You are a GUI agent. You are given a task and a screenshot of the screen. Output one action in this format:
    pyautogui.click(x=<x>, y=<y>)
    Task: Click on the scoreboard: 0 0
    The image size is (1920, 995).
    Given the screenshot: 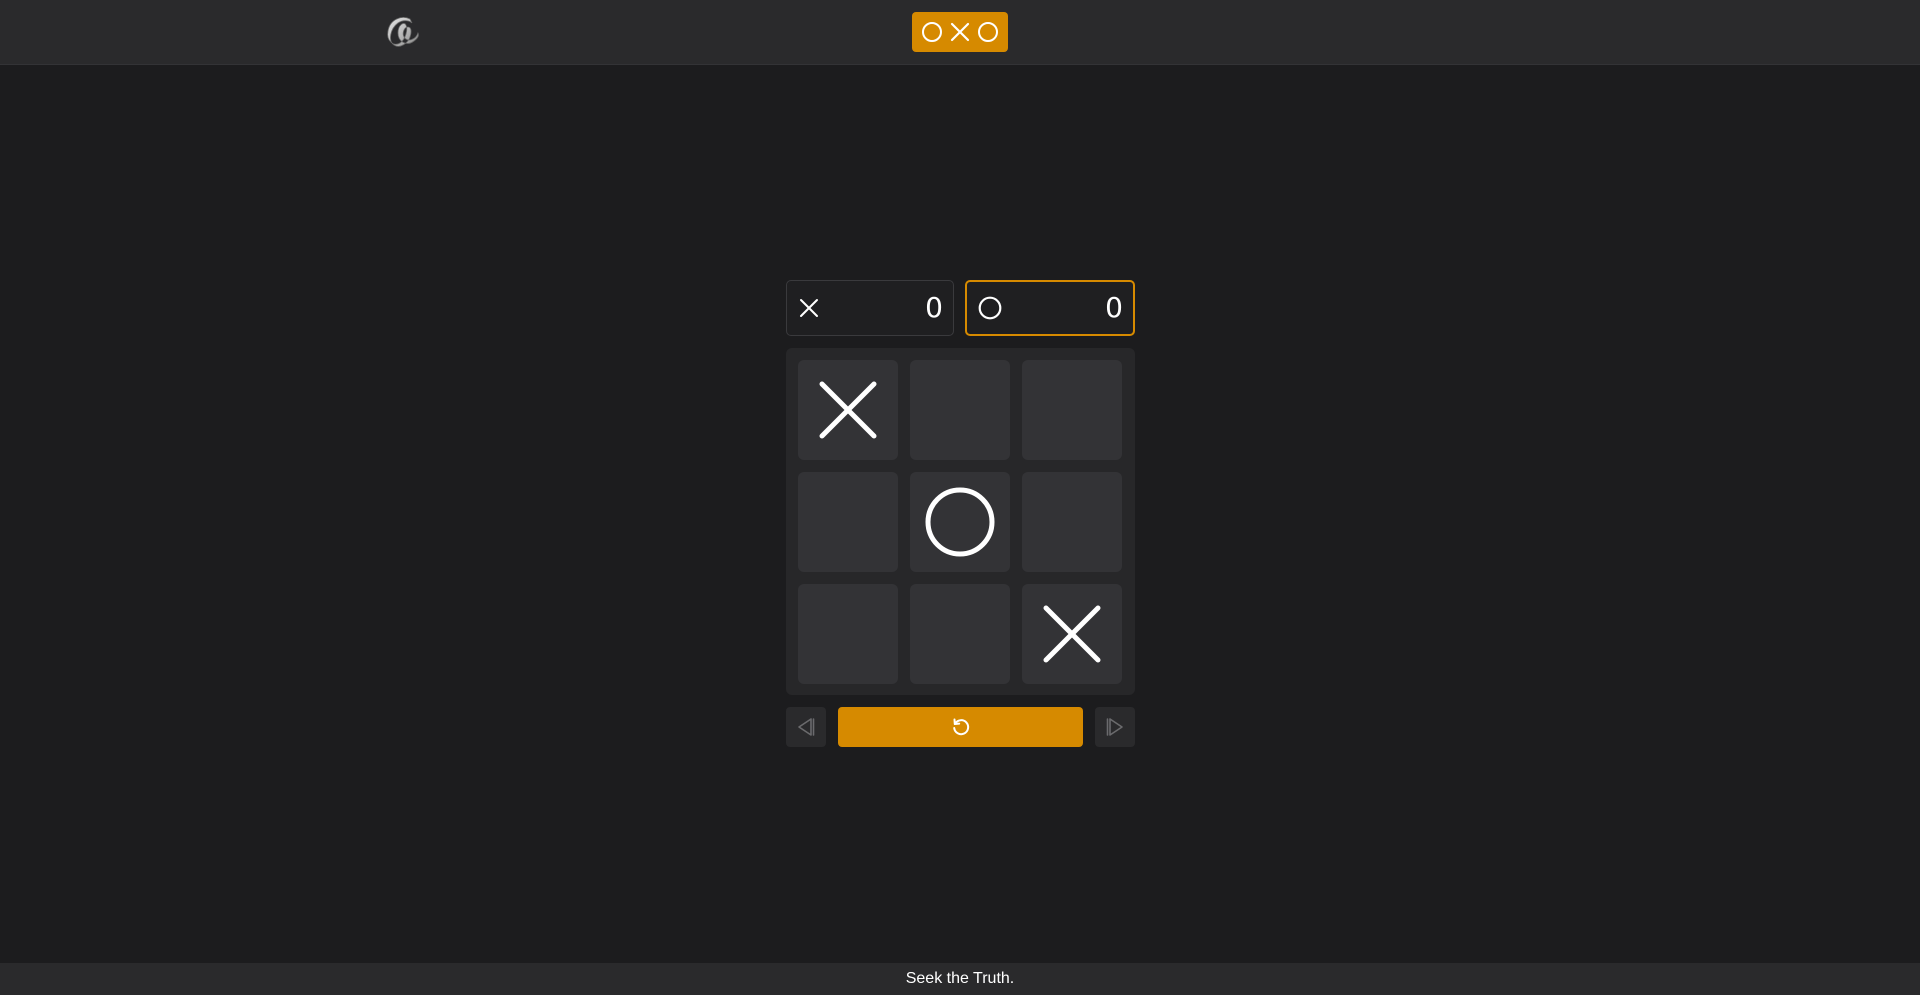 What is the action you would take?
    pyautogui.click(x=960, y=308)
    